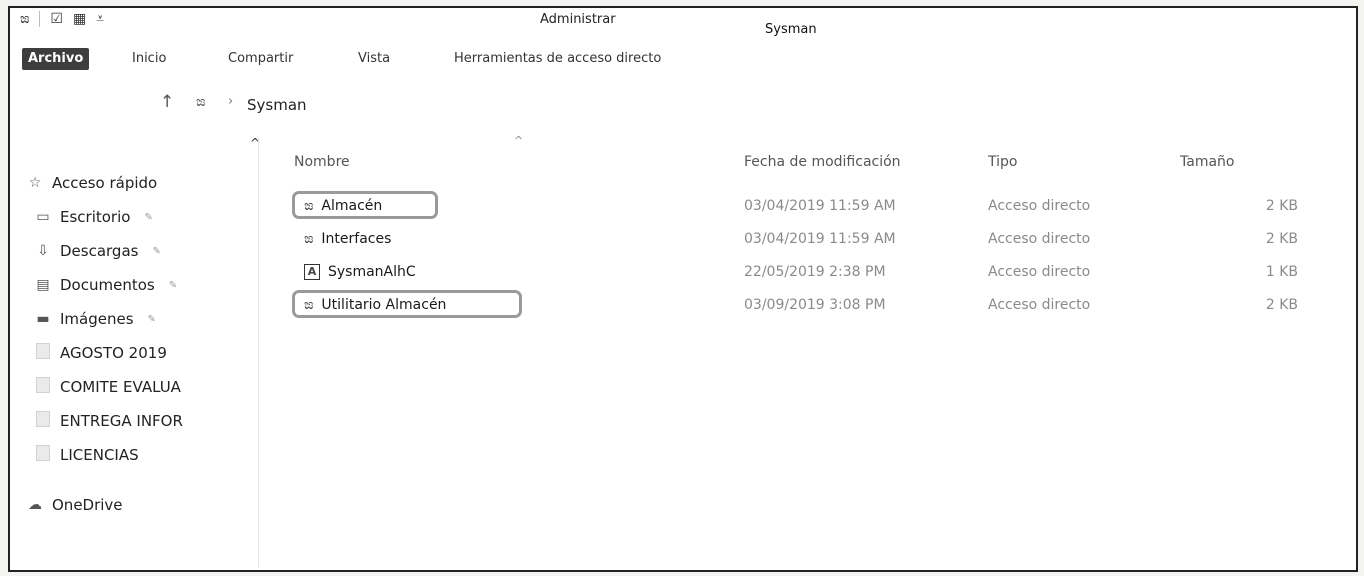  I want to click on new-folder-icon: ▦, so click(79, 19).